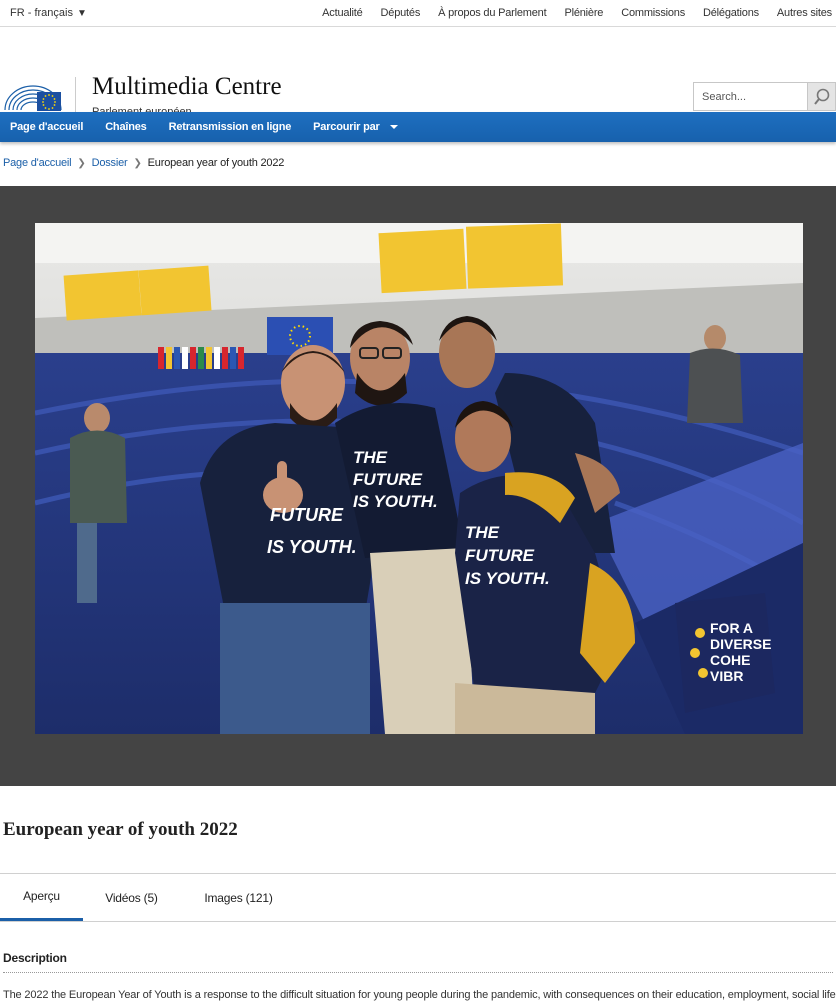 Image resolution: width=836 pixels, height=1004 pixels. I want to click on content-tabs: Aperçu Vidéos (5) Images (121), so click(418, 897).